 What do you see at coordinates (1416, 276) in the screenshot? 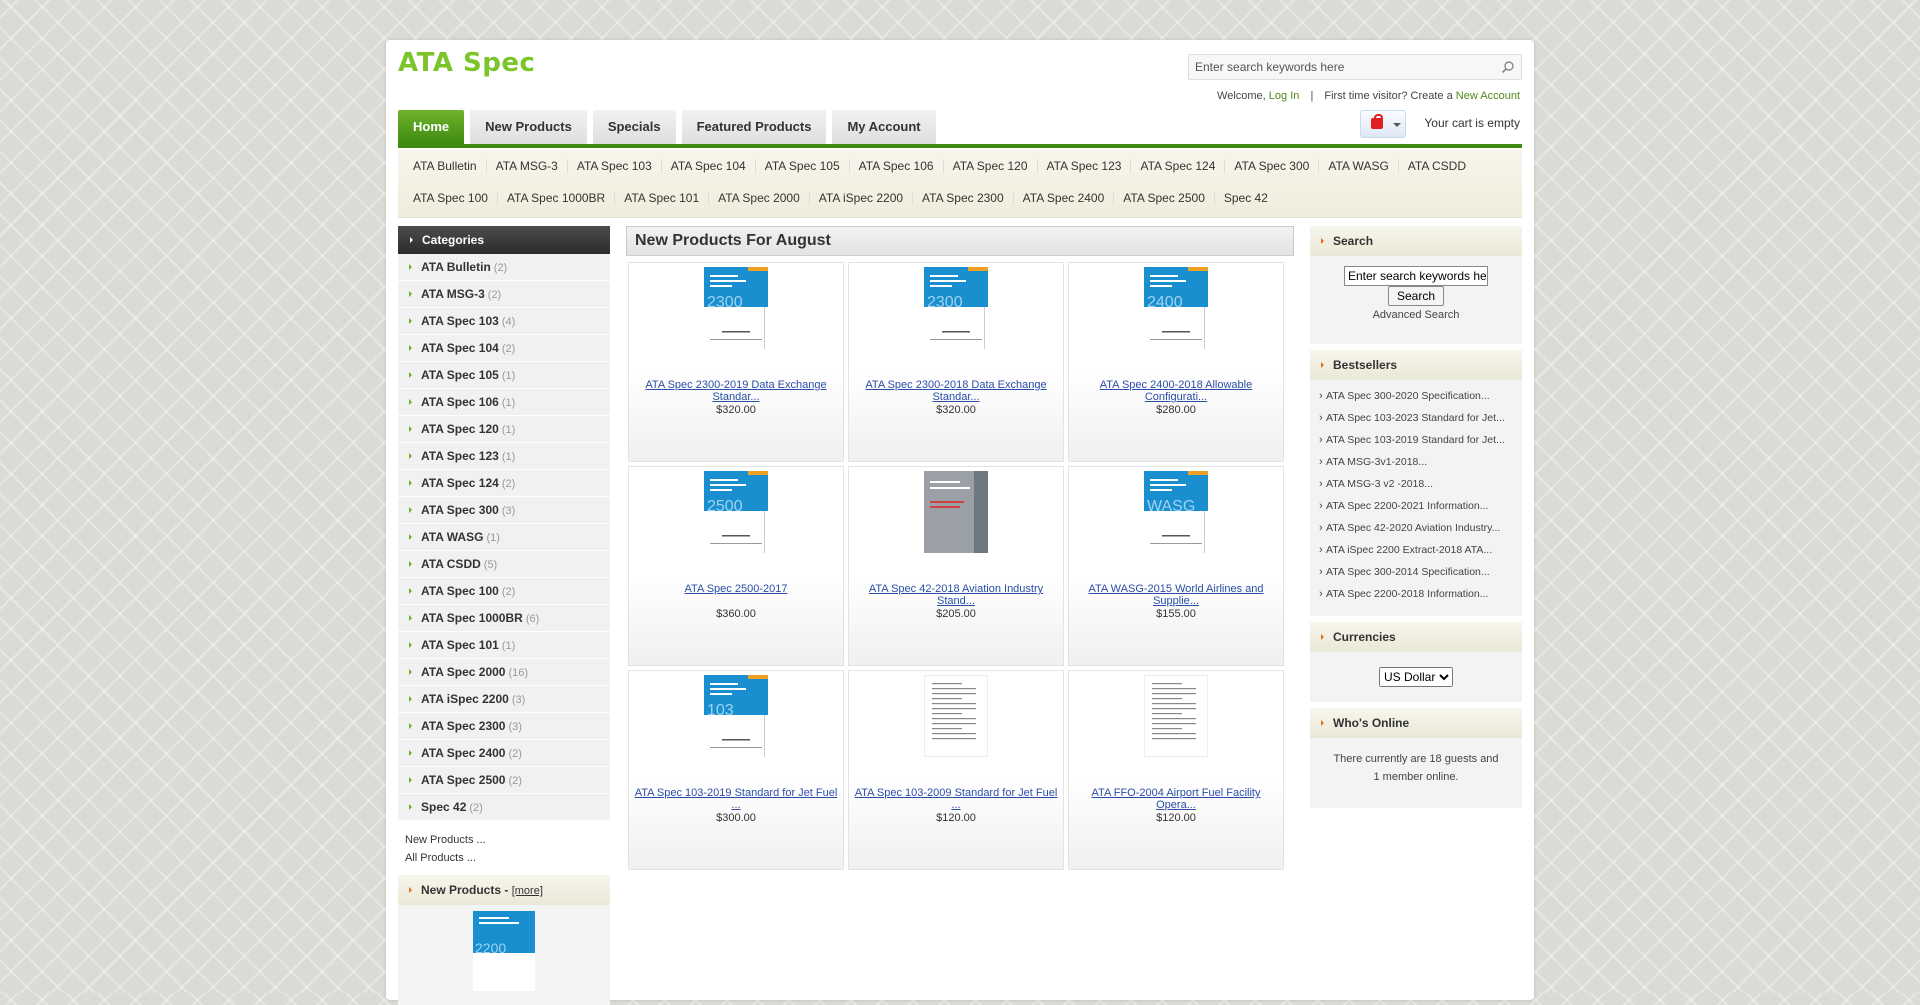
I see `sidebar-search-input` at bounding box center [1416, 276].